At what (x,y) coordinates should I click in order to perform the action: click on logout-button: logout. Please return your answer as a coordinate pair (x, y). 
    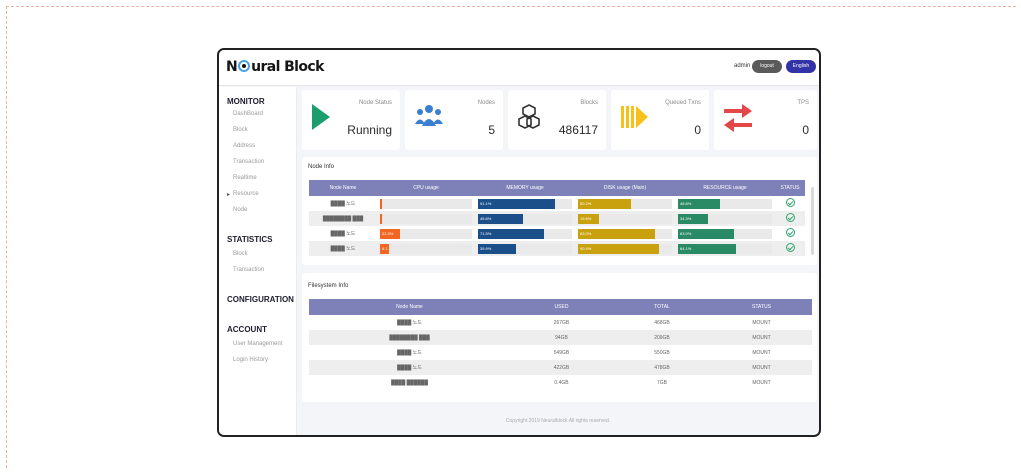
    Looking at the image, I should click on (767, 66).